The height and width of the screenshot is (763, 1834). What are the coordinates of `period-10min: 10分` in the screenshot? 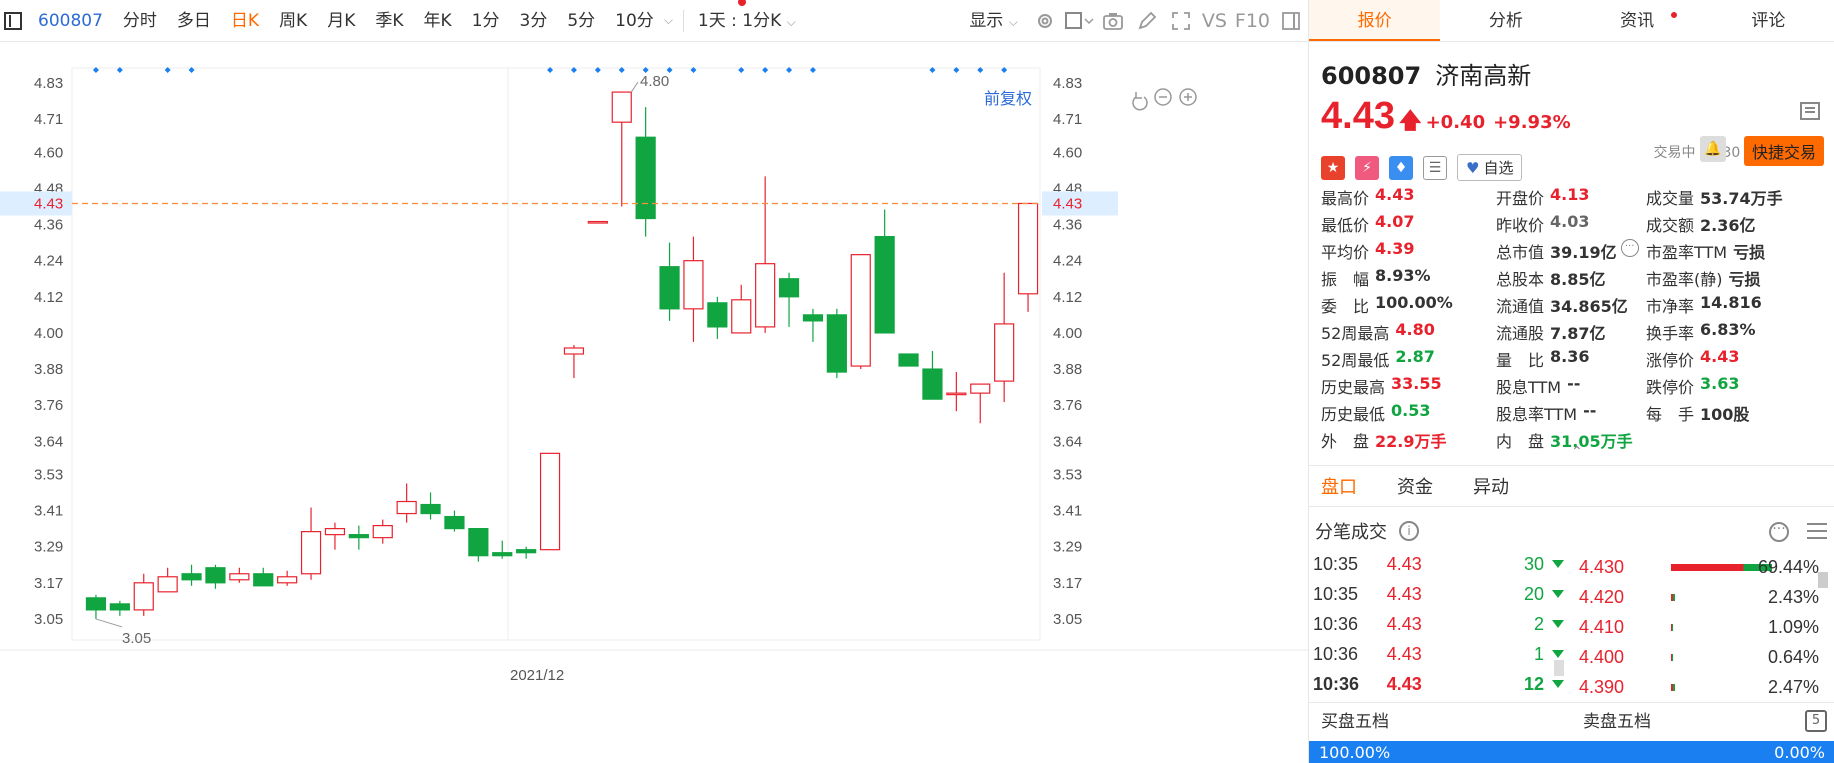 It's located at (634, 21).